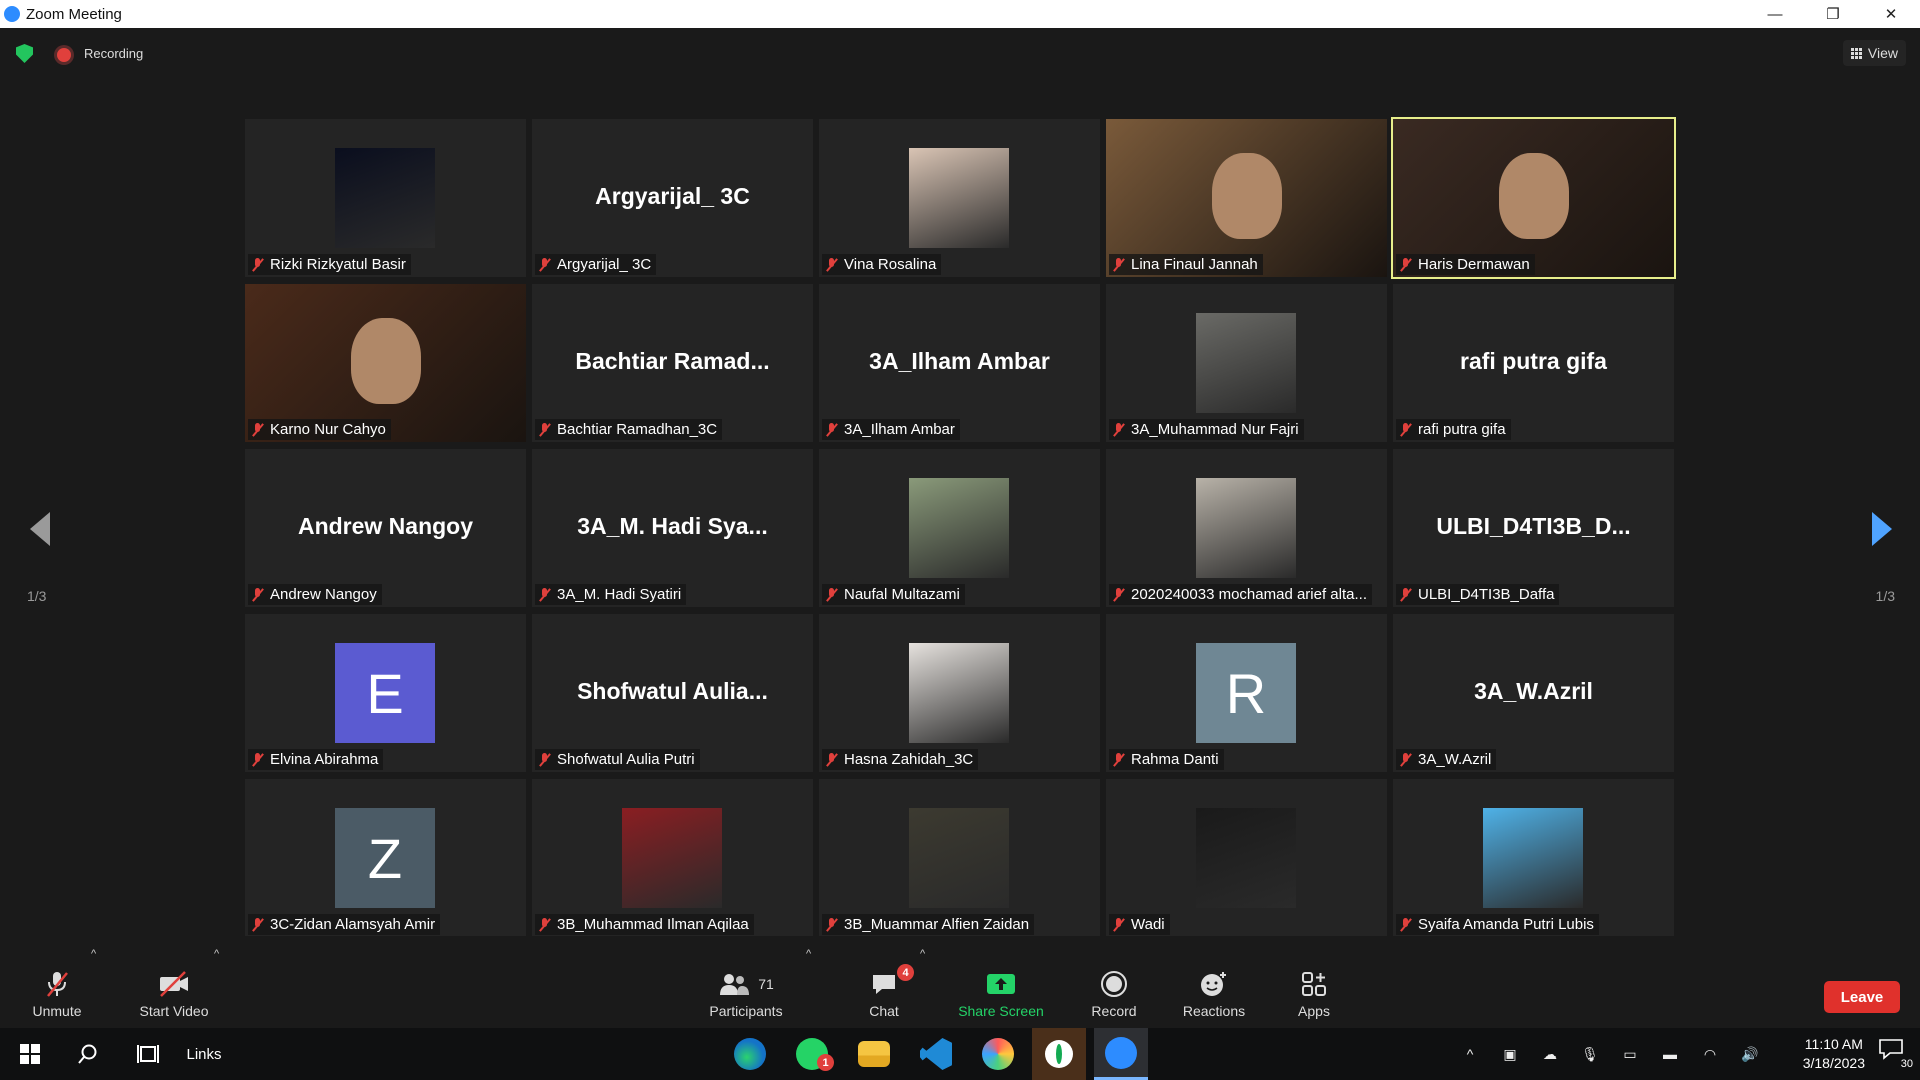 The width and height of the screenshot is (1920, 1080). I want to click on grid-icon, so click(1856, 53).